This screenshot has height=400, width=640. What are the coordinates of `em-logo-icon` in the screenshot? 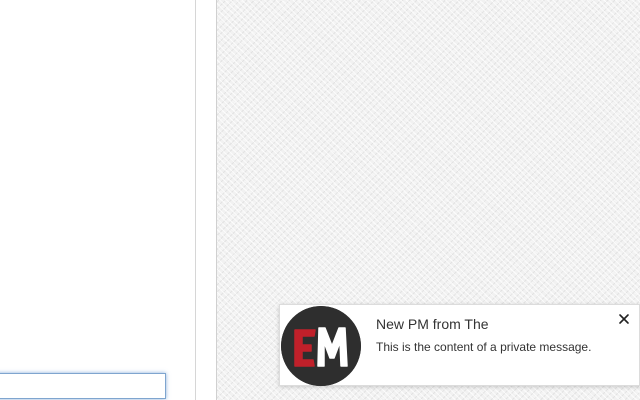 It's located at (321, 346).